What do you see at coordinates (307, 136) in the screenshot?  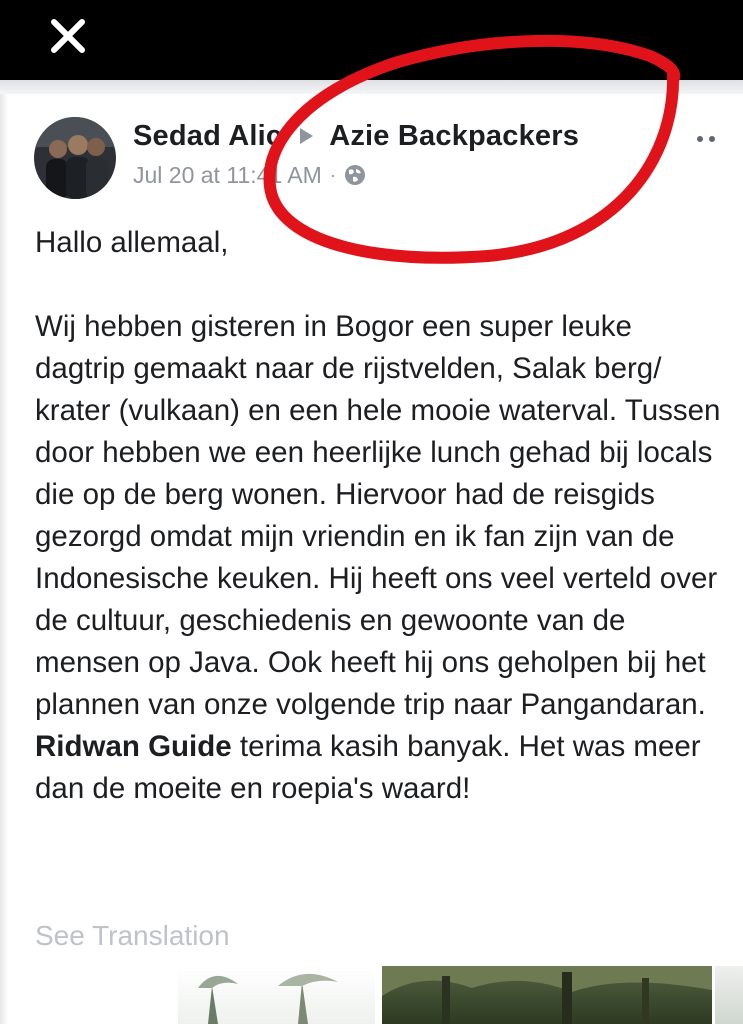 I see `shared-to-arrow-icon` at bounding box center [307, 136].